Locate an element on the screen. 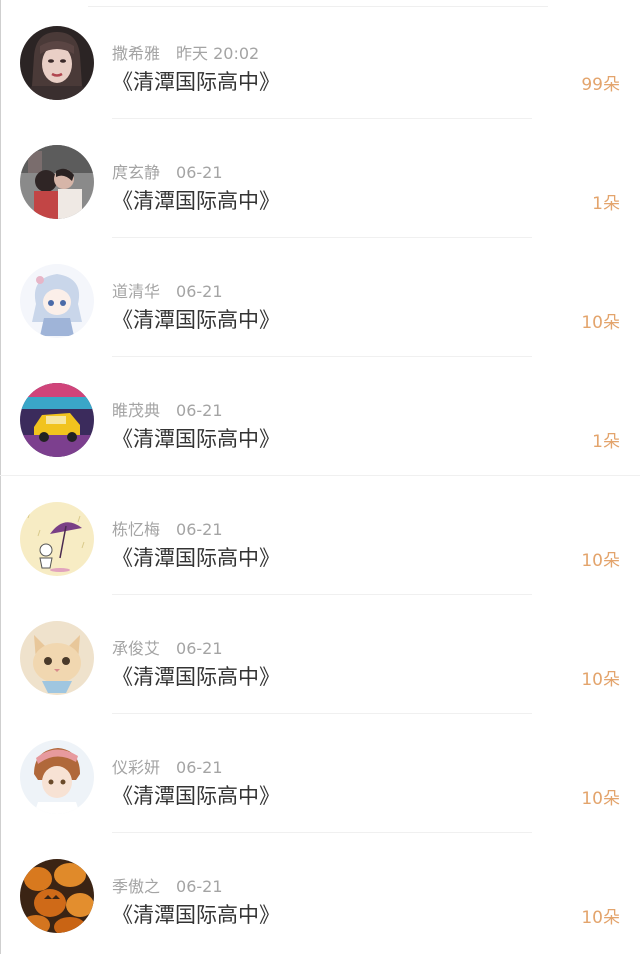 The image size is (640, 954). user-name: 道清华 is located at coordinates (136, 291).